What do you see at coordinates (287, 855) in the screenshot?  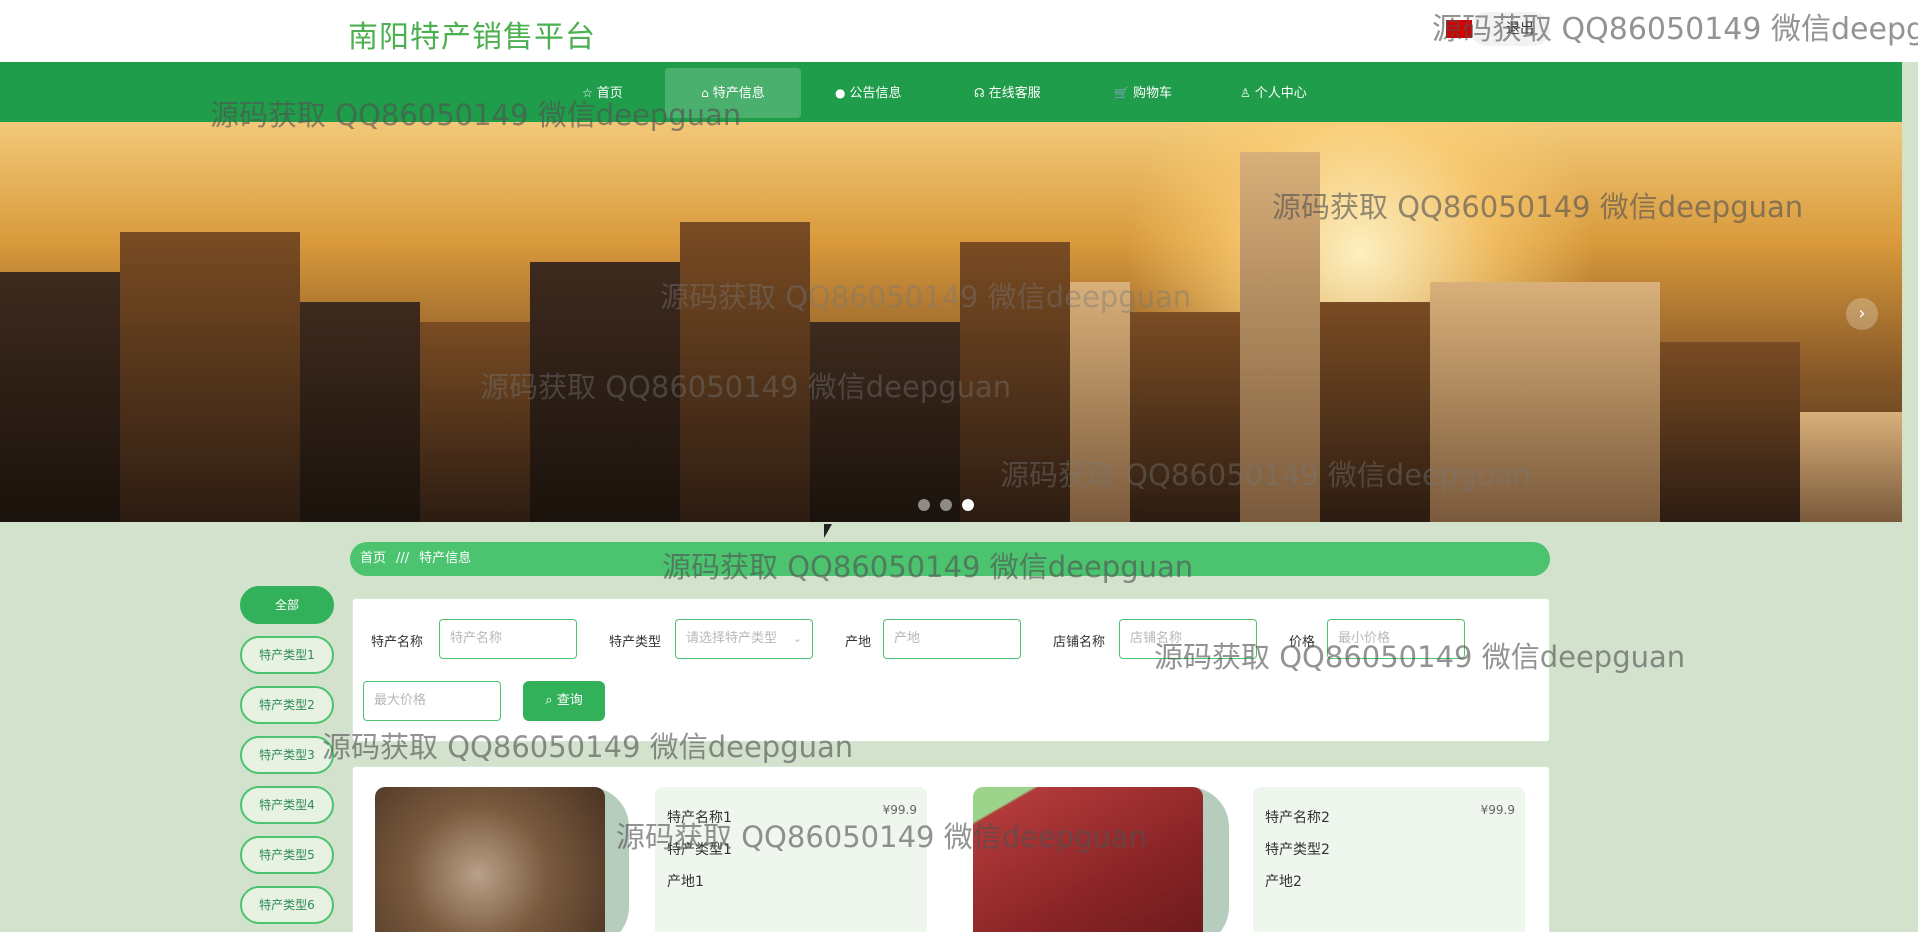 I see `category-button: 特产类型5` at bounding box center [287, 855].